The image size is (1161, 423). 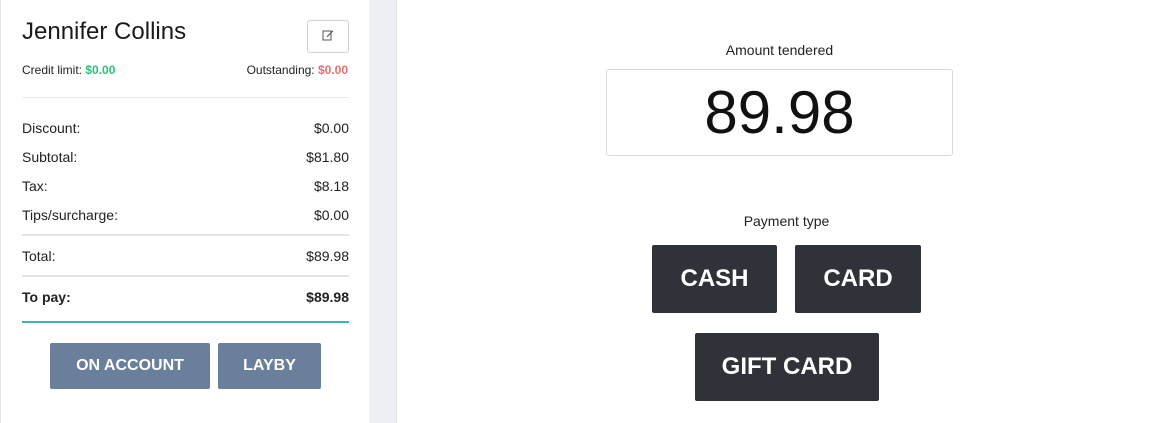 What do you see at coordinates (331, 128) in the screenshot?
I see `discount-value: $0.00` at bounding box center [331, 128].